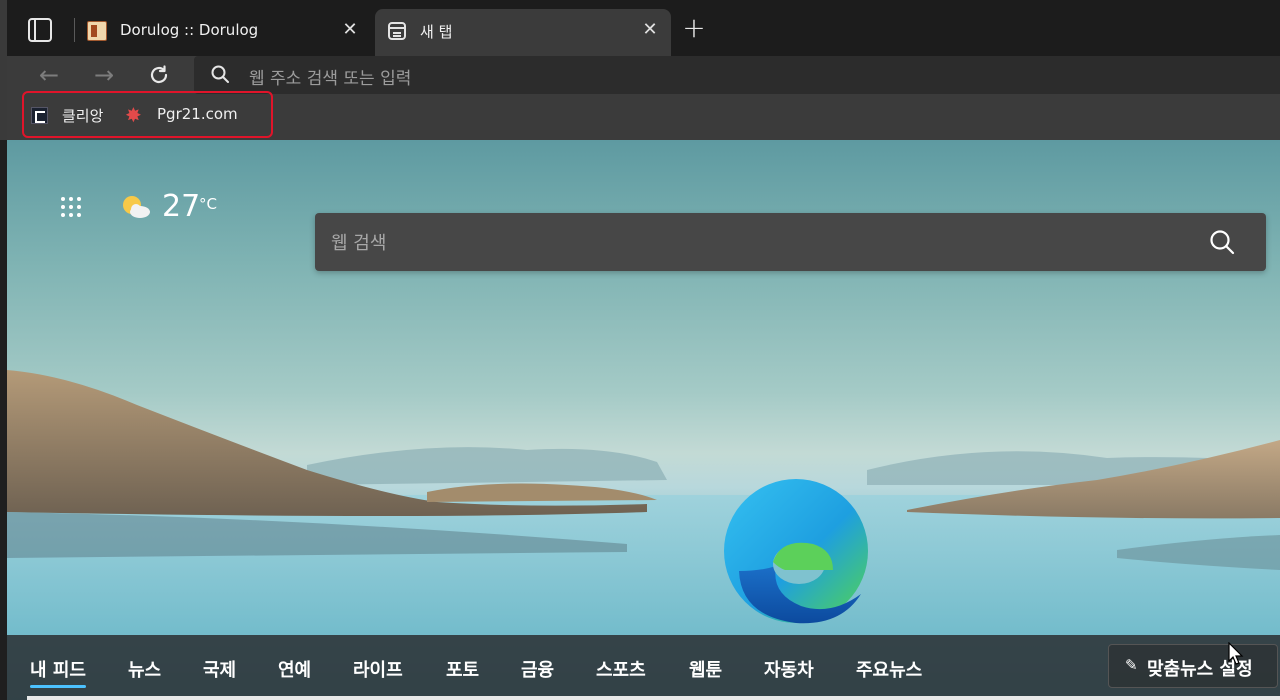 This screenshot has width=1280, height=700. Describe the element at coordinates (1131, 665) in the screenshot. I see `pencil-icon: ✎` at that location.